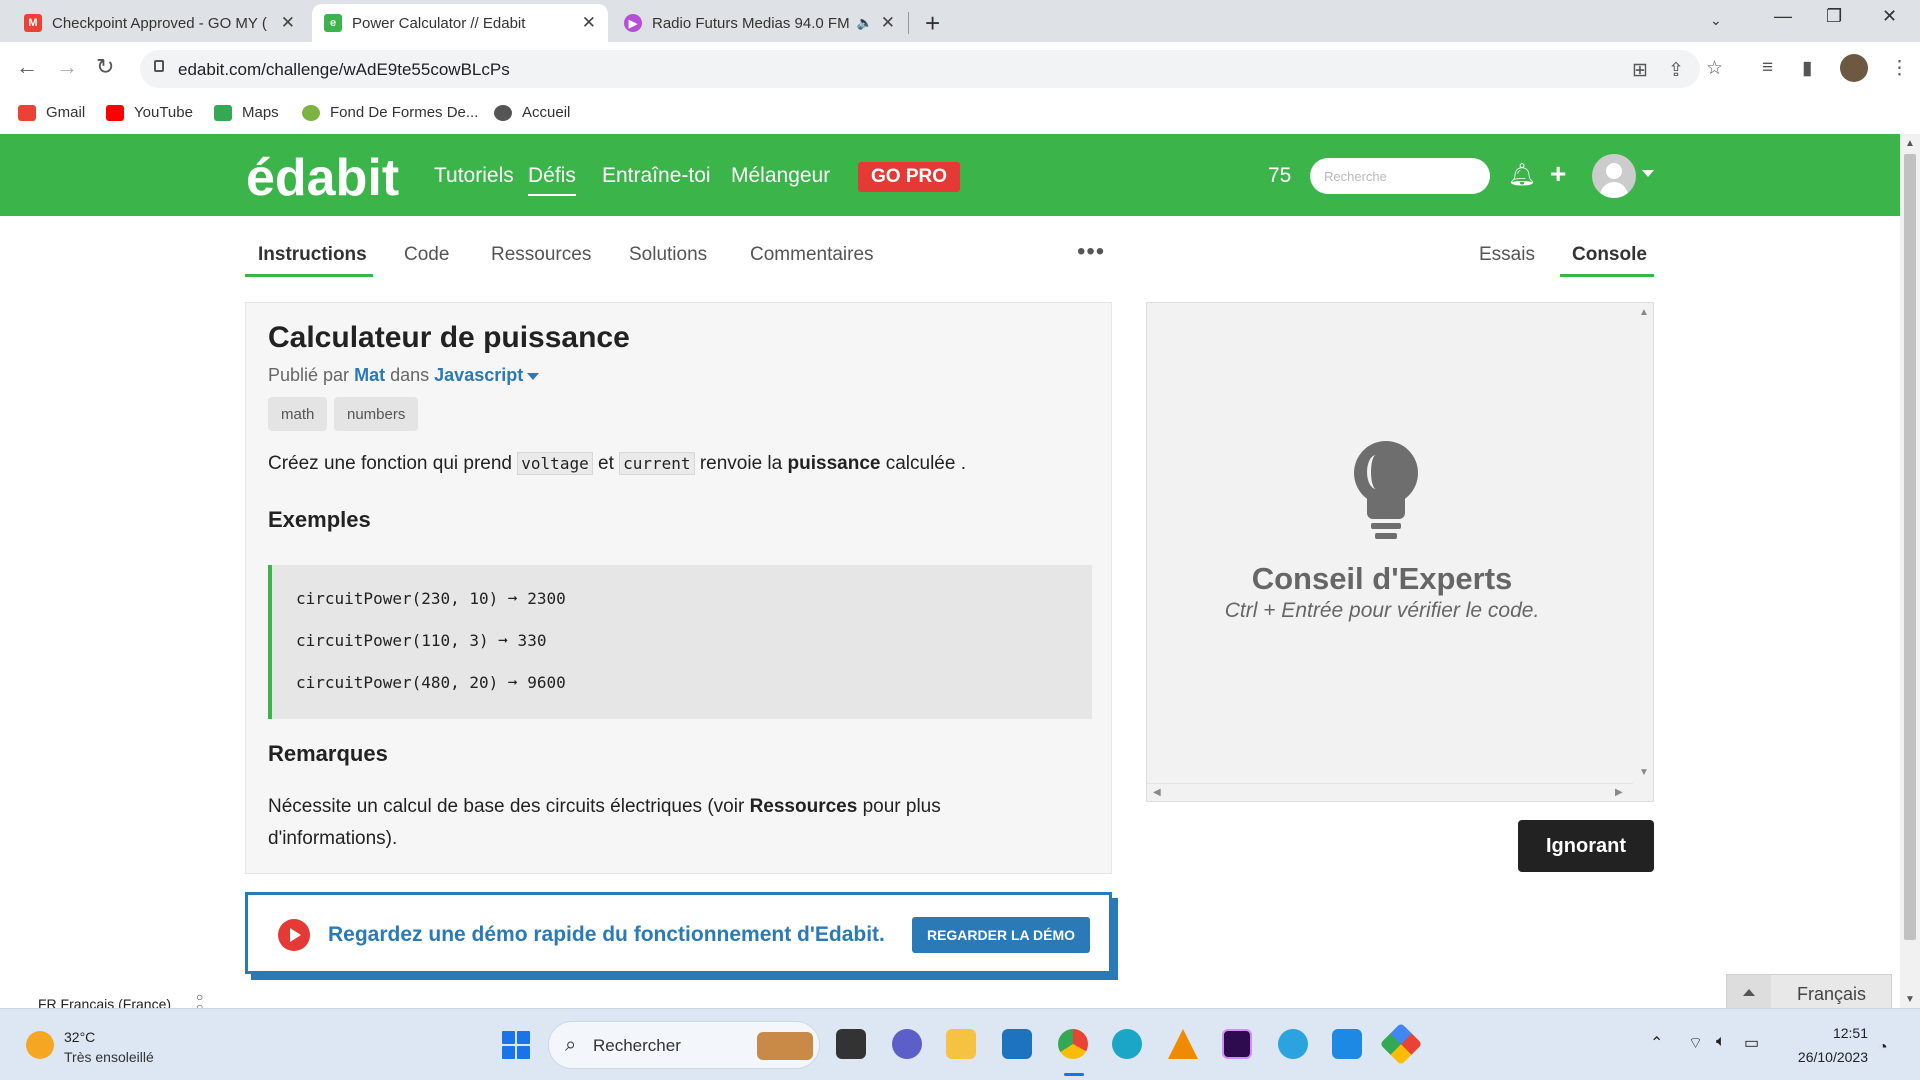  I want to click on windows-start-icon, so click(516, 1045).